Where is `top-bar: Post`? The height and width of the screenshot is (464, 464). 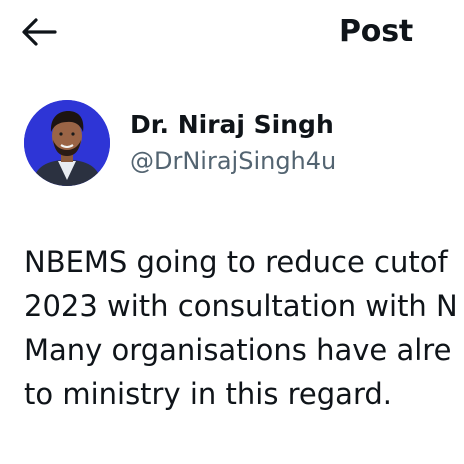 top-bar: Post is located at coordinates (232, 32).